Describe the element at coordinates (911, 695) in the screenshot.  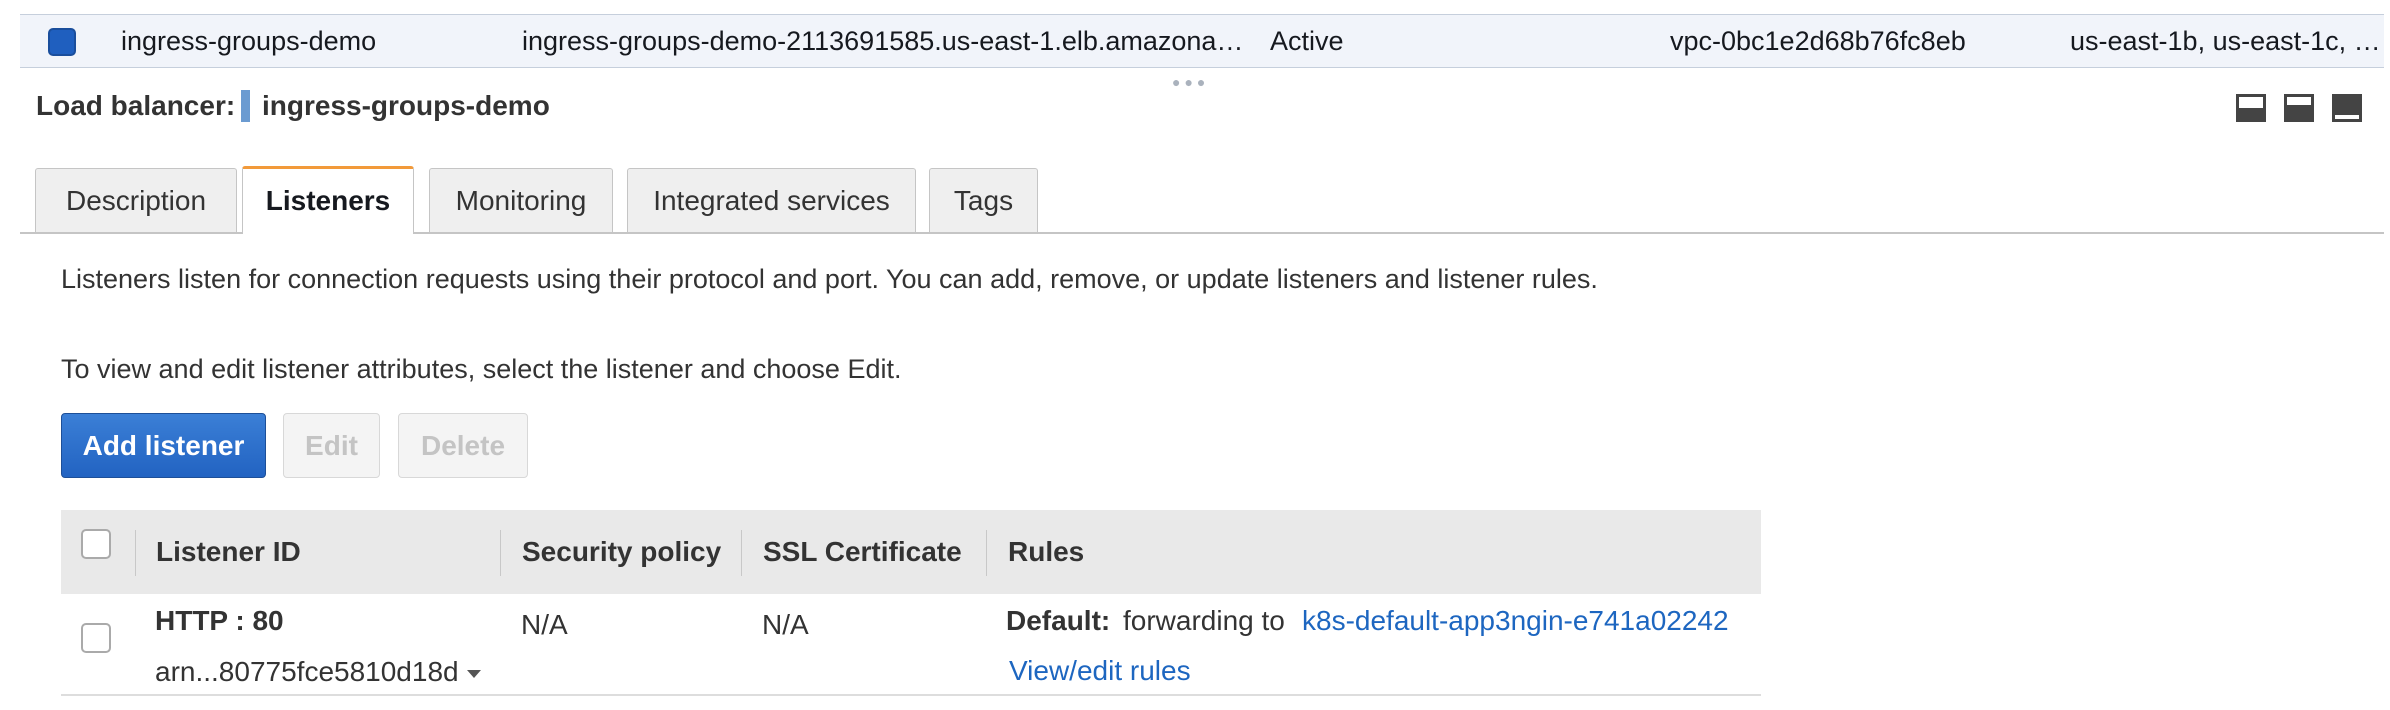
I see `row-divider` at that location.